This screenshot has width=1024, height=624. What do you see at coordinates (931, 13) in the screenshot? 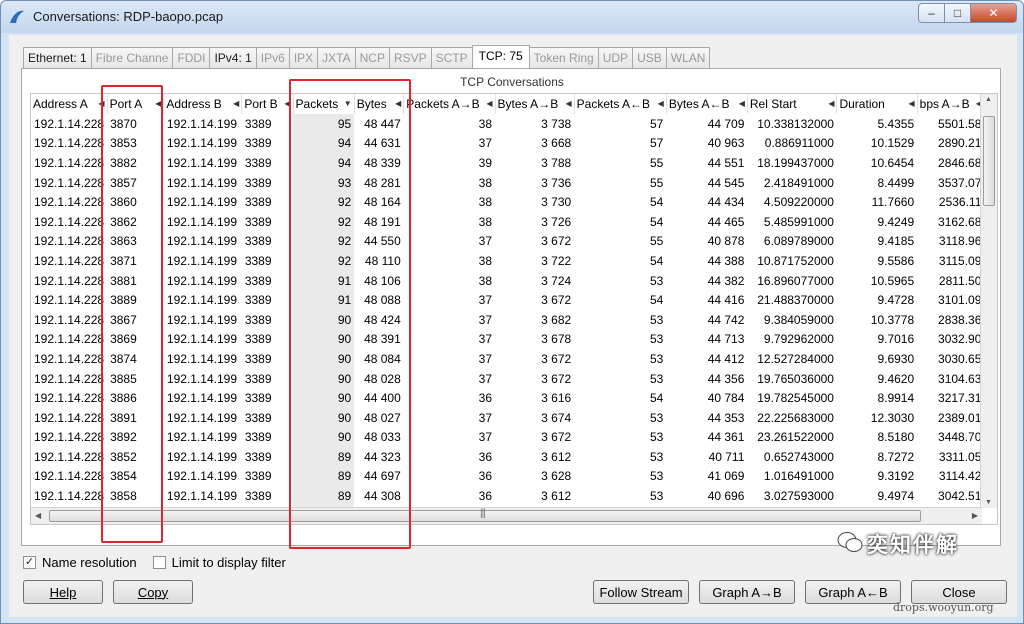
I see `minimize-button: –` at bounding box center [931, 13].